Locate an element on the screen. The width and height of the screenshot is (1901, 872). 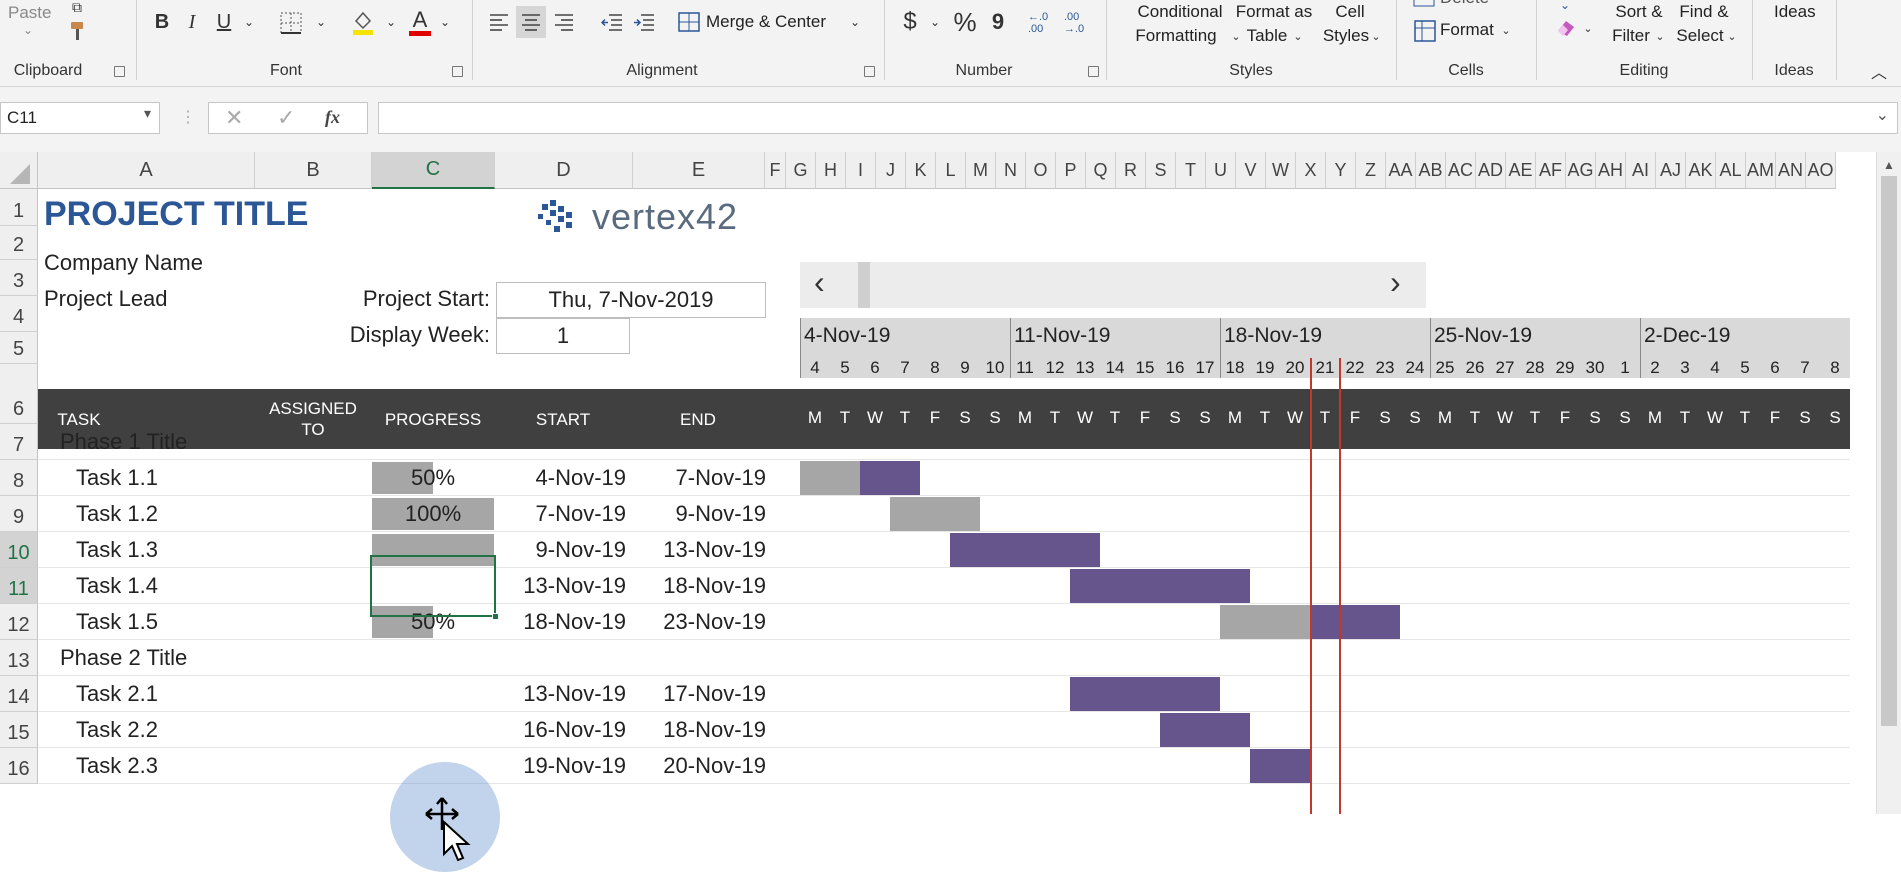
column-header-b: B is located at coordinates (313, 170).